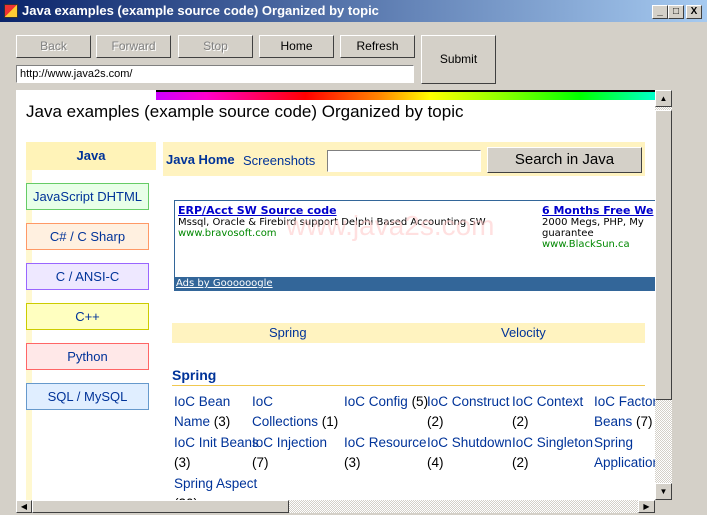  I want to click on horizontal-scrollbar: ◀ ▶, so click(335, 506).